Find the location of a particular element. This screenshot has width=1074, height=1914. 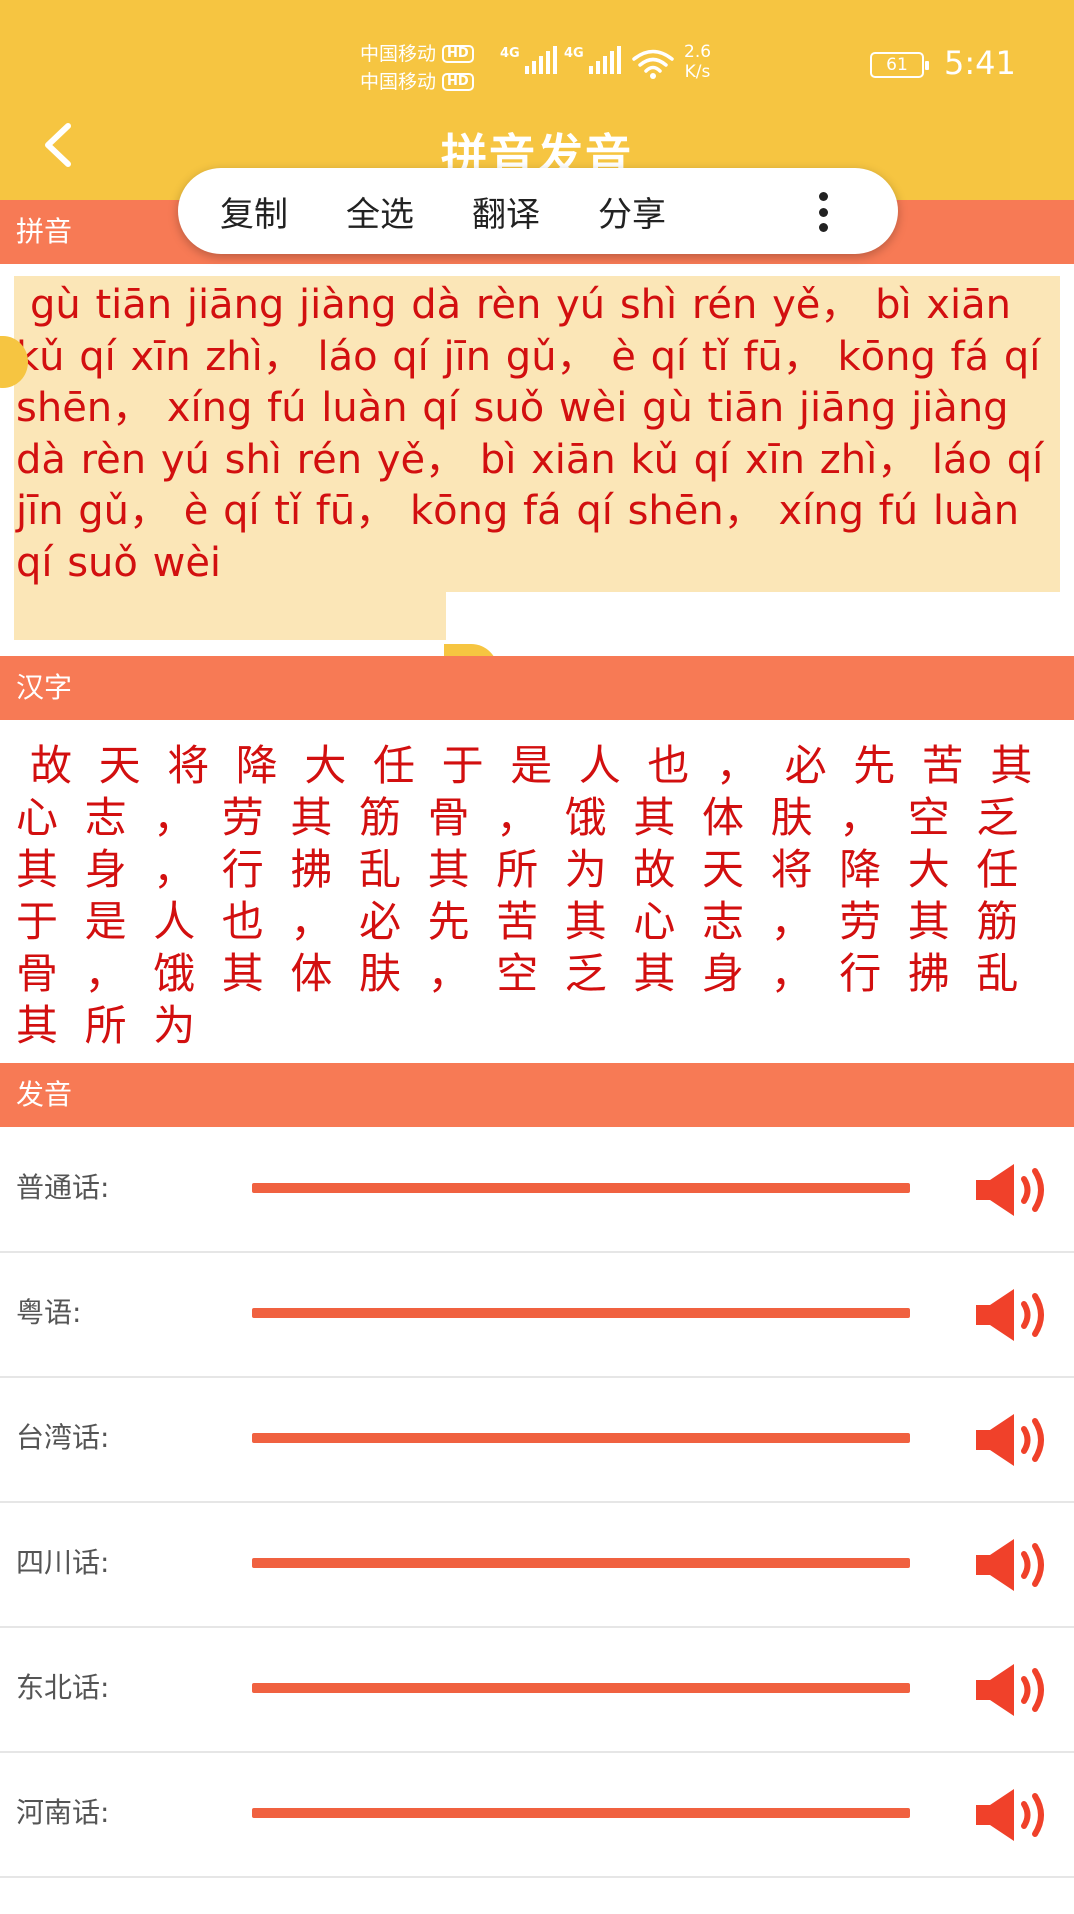

carrier-info: 中国移动 HD 中国移动 HD is located at coordinates (417, 68).